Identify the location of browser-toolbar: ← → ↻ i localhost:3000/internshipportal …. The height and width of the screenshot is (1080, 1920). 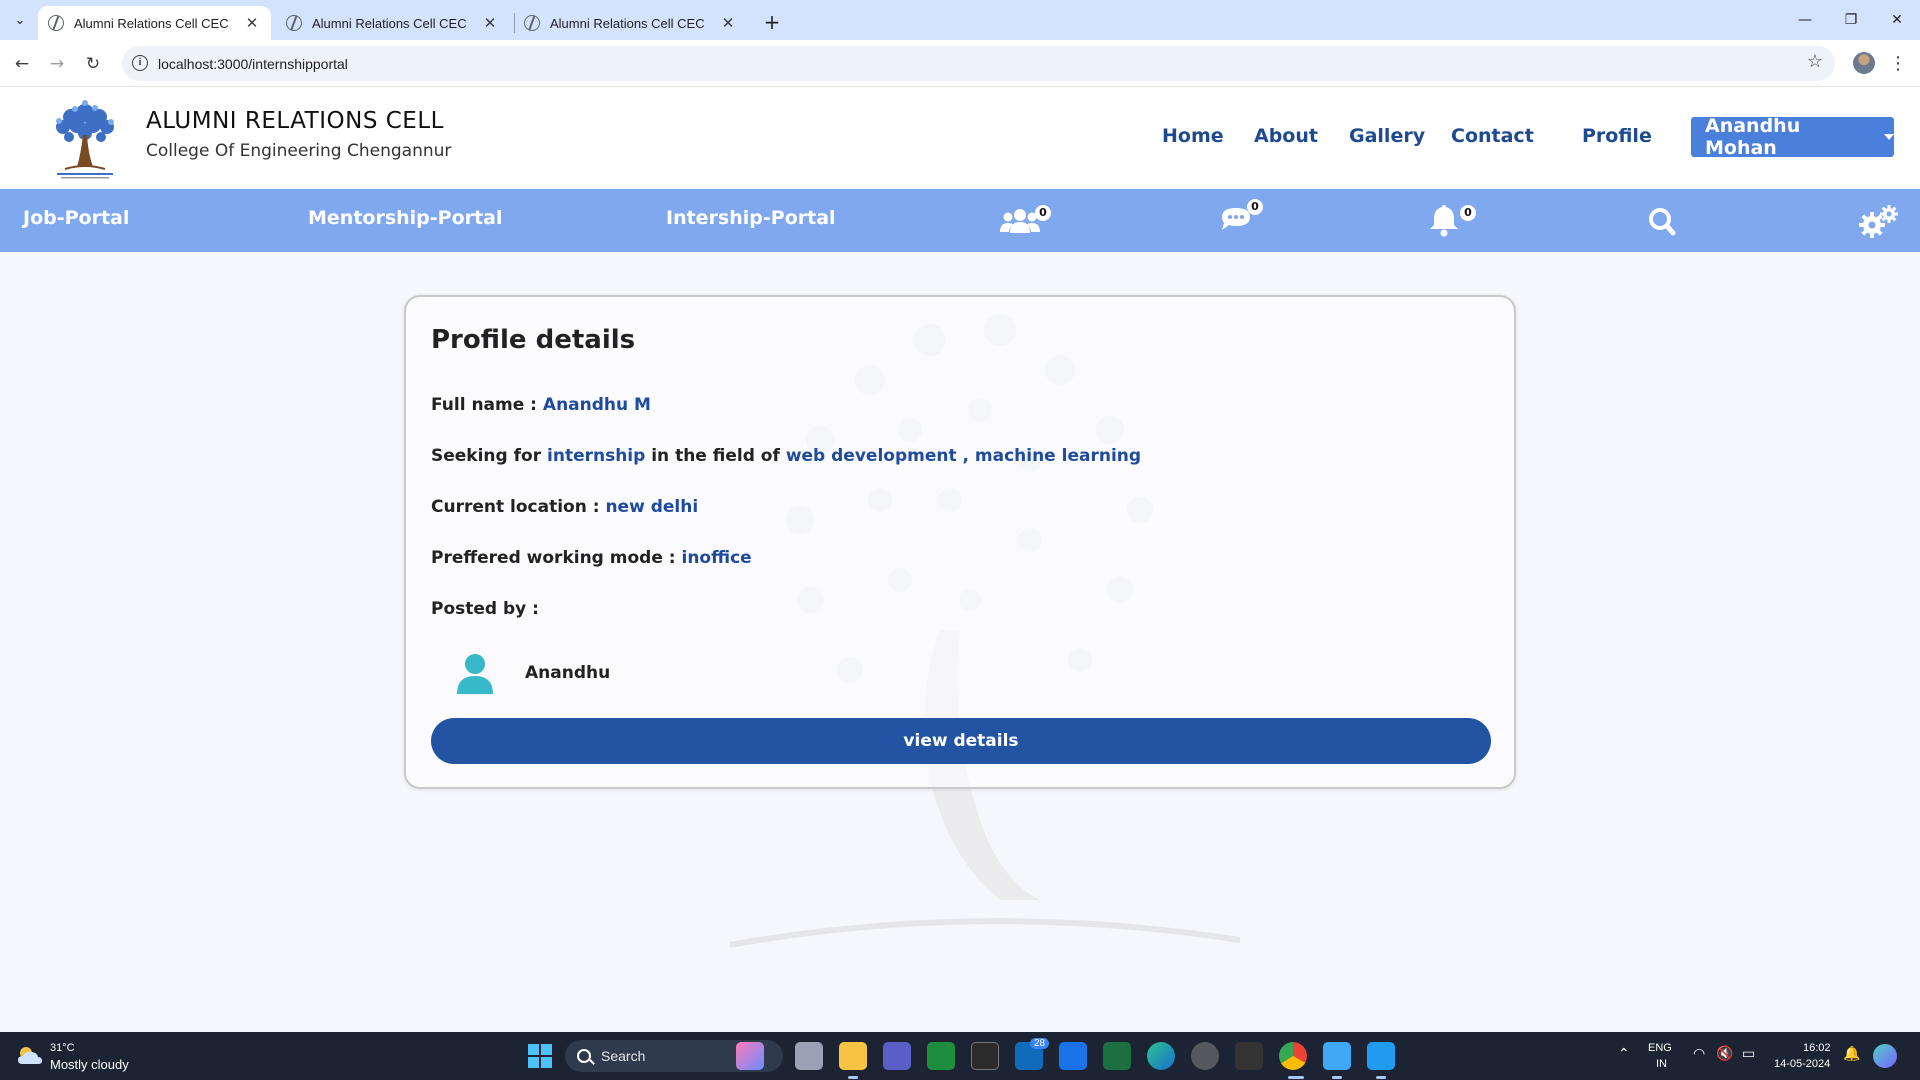
(960, 63).